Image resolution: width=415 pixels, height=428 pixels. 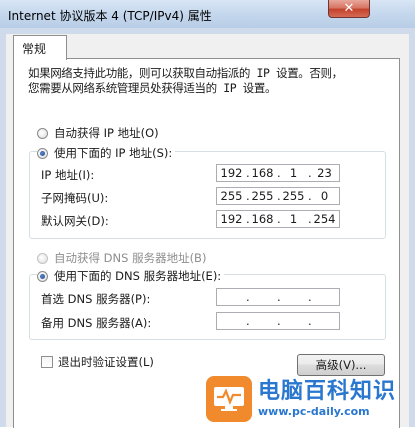 I want to click on ip-auto-label: 自动获得 IP 地址(O), so click(x=106, y=133).